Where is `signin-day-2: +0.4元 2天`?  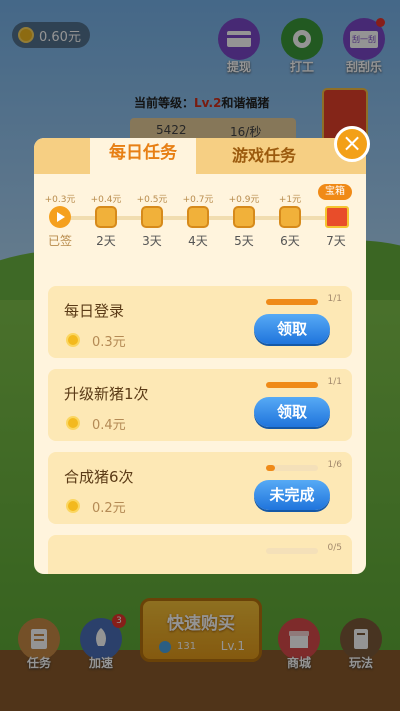
signin-day-2: +0.4元 2天 is located at coordinates (106, 220).